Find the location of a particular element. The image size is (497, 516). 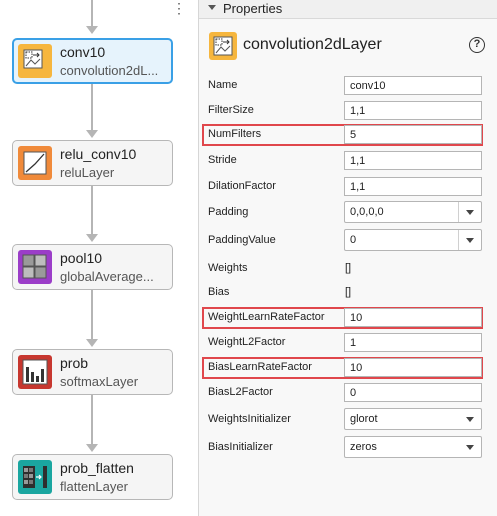

property-label: WeightL2Factor is located at coordinates (247, 342).